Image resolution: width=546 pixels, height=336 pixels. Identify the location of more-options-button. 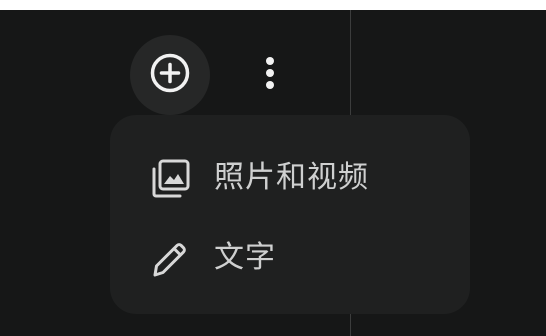
(270, 75).